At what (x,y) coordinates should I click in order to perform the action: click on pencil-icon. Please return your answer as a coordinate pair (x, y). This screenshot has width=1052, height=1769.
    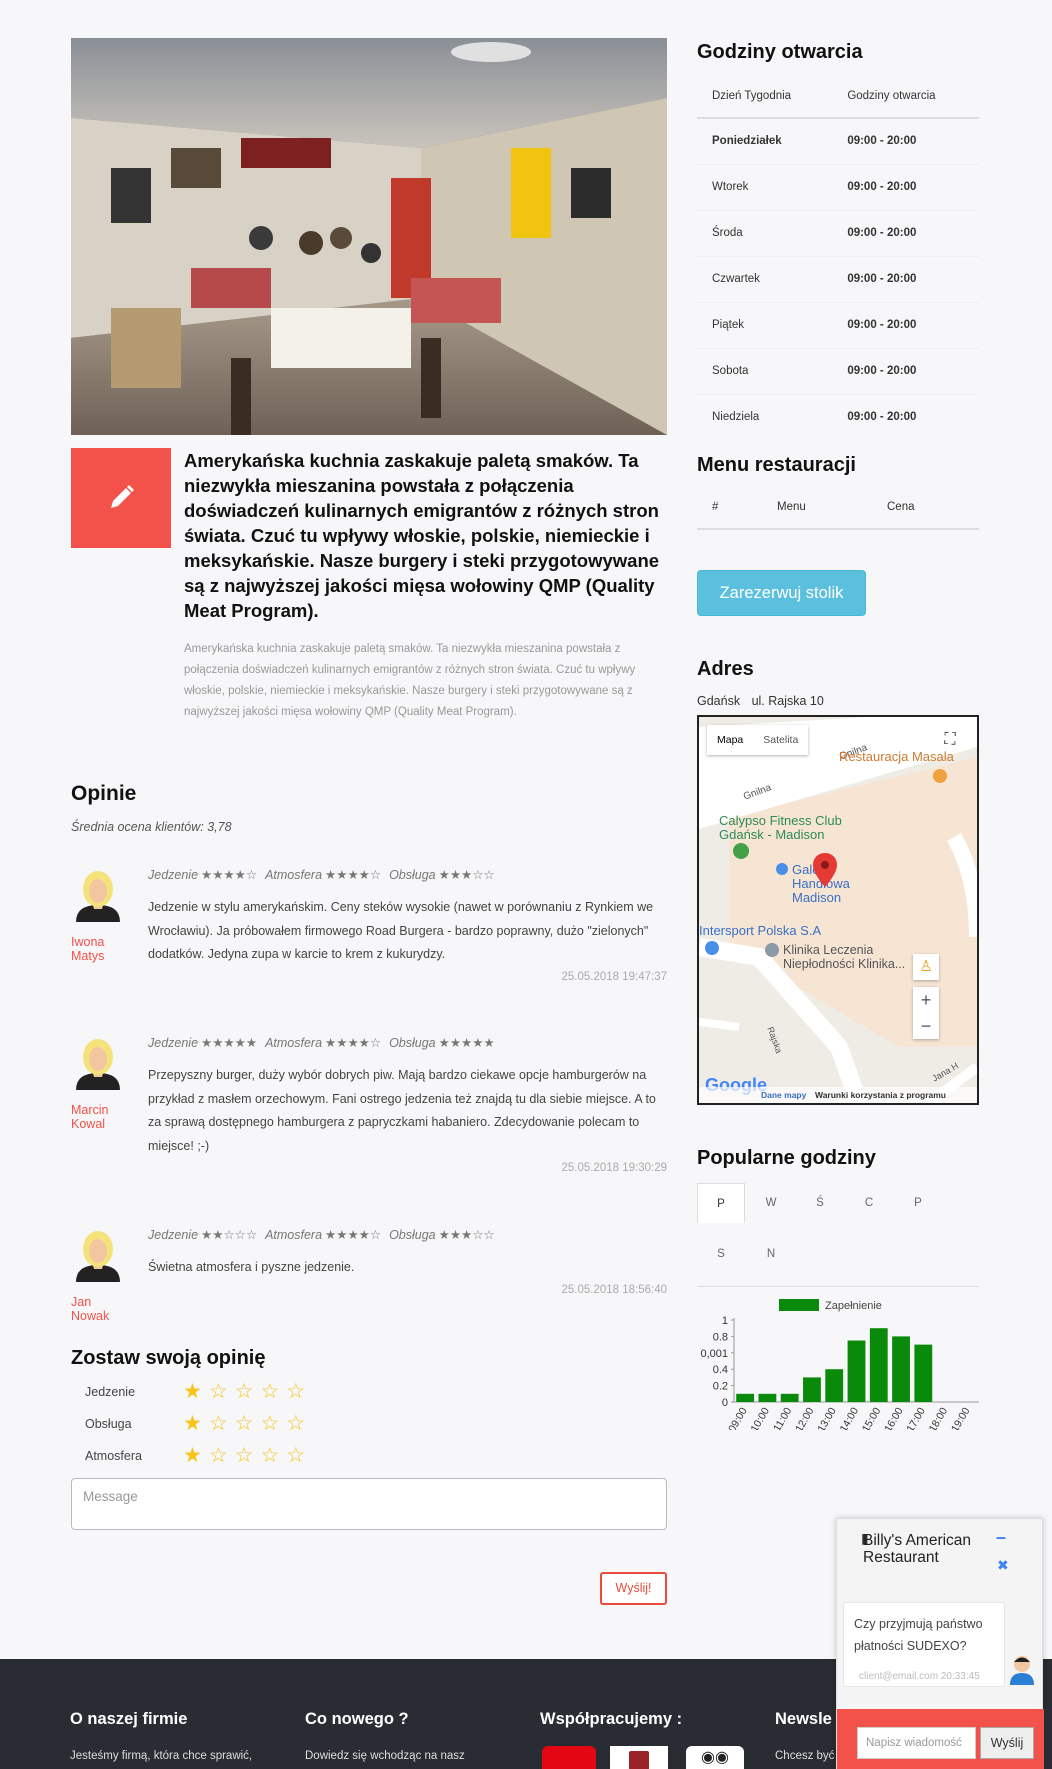
    Looking at the image, I should click on (122, 496).